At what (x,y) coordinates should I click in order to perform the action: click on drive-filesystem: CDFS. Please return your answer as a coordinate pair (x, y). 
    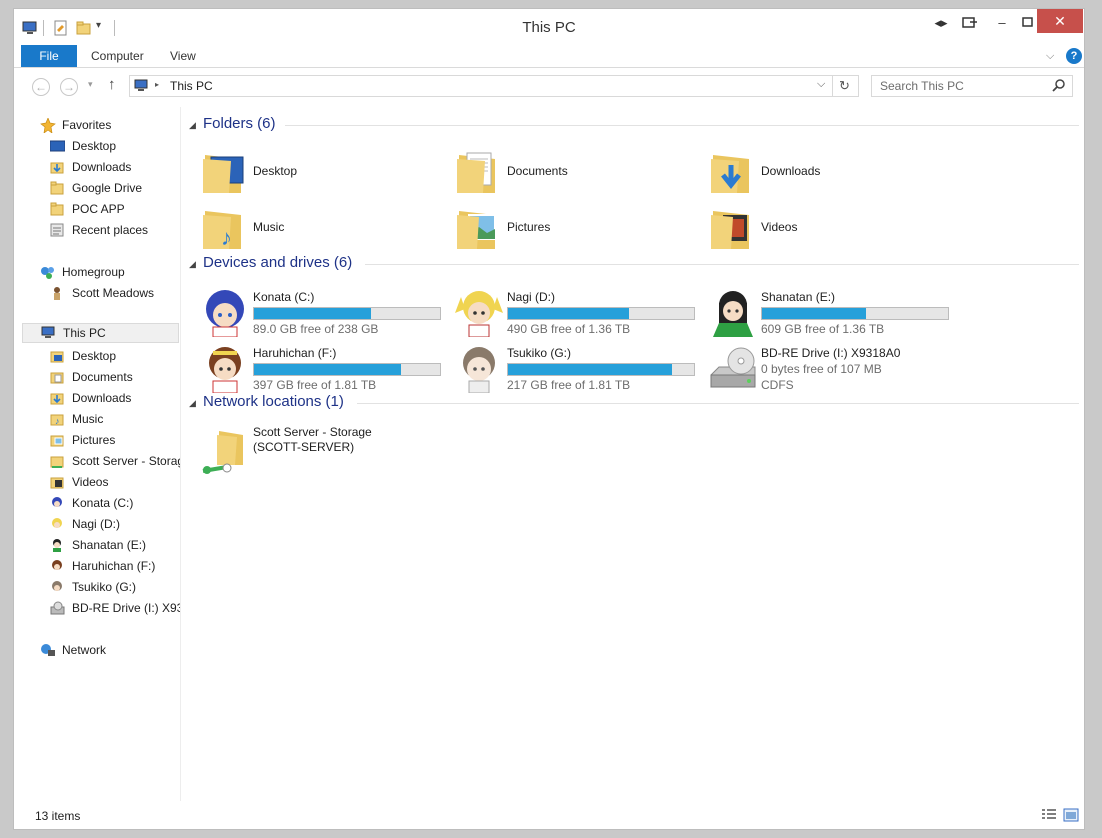
    Looking at the image, I should click on (777, 385).